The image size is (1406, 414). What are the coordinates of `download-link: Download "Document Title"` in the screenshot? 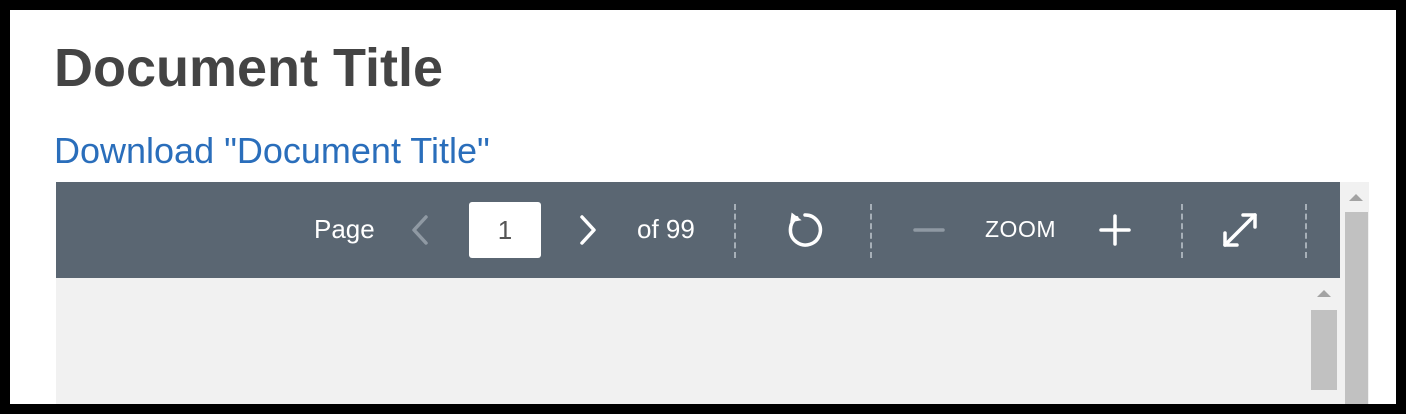 It's located at (272, 151).